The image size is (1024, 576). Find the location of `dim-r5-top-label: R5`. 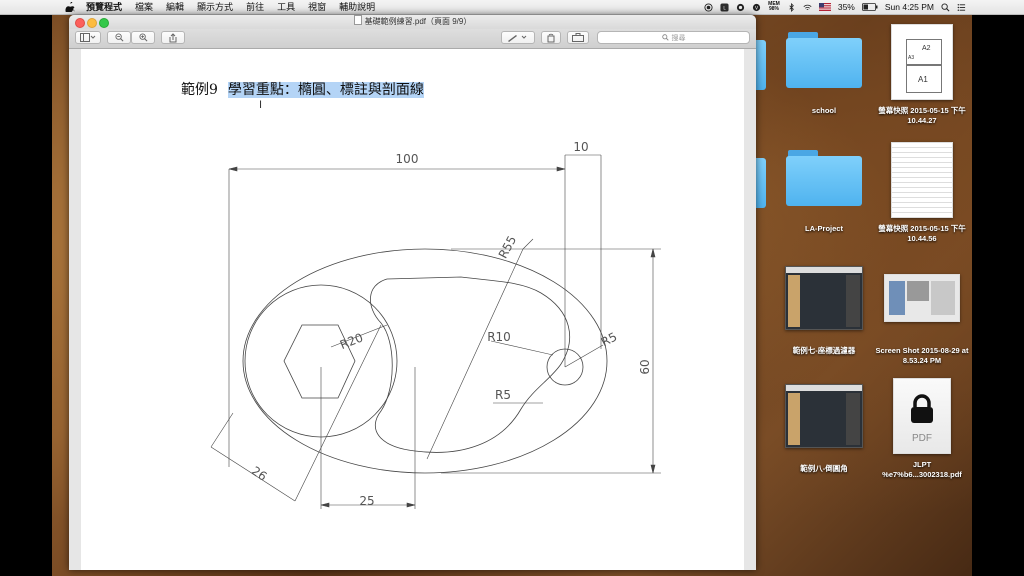

dim-r5-top-label: R5 is located at coordinates (609, 340).